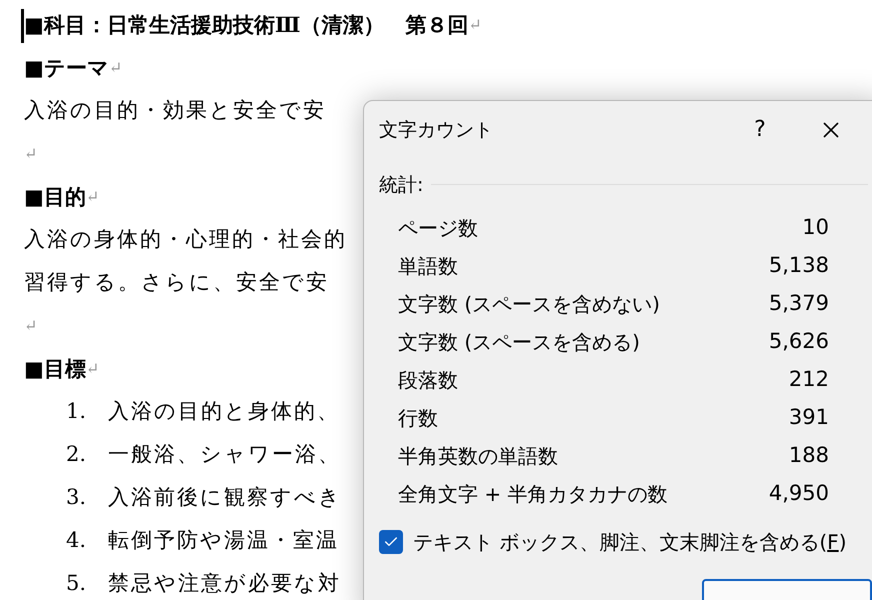  I want to click on text-cursor, so click(22, 26).